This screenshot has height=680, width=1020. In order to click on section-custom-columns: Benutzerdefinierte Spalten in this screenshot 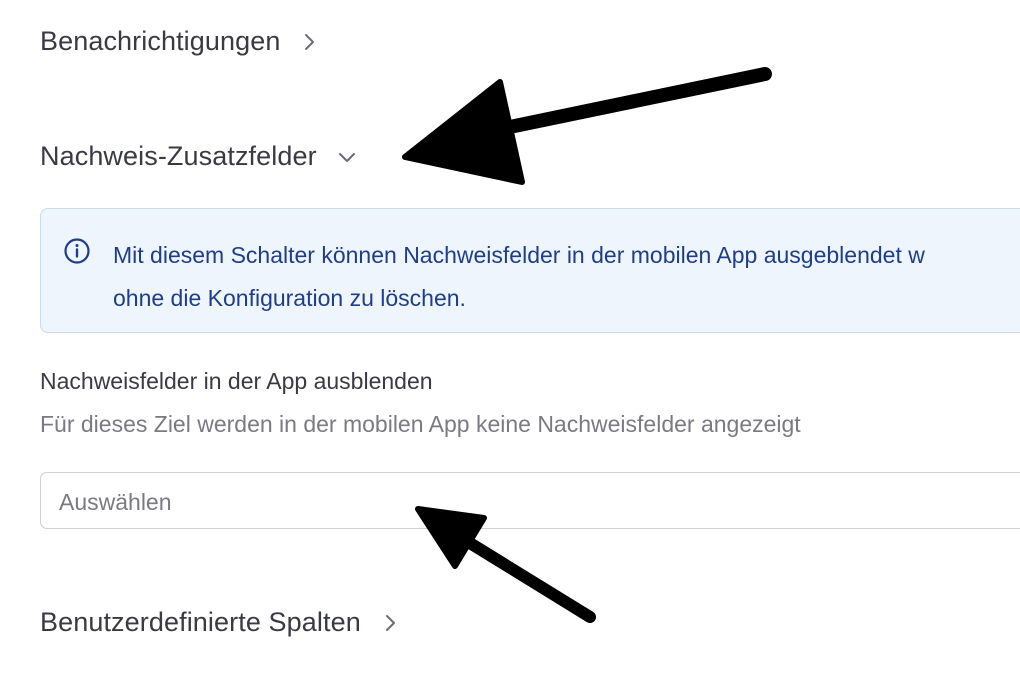, I will do `click(218, 622)`.